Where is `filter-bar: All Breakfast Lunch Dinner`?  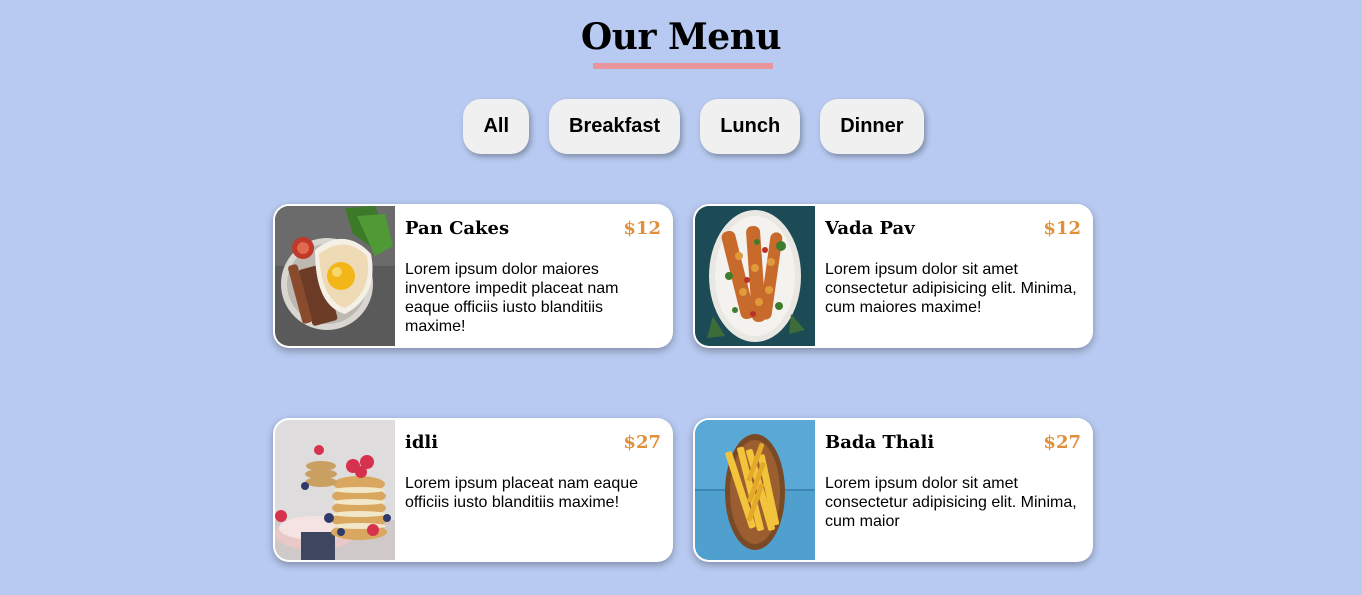 filter-bar: All Breakfast Lunch Dinner is located at coordinates (681, 126).